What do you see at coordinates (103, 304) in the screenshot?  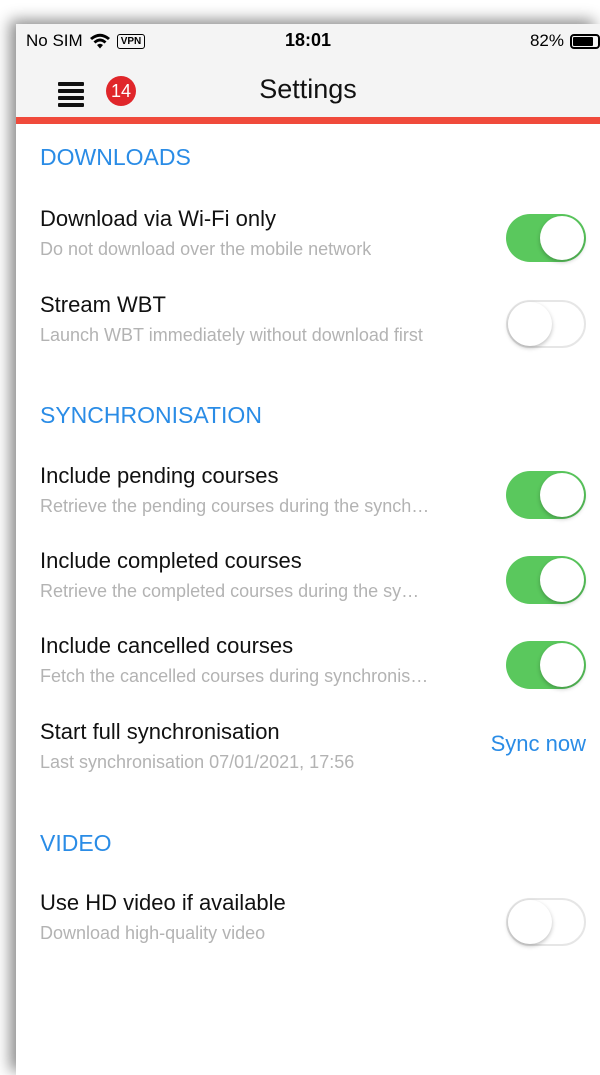 I see `setting-title: Stream WBT` at bounding box center [103, 304].